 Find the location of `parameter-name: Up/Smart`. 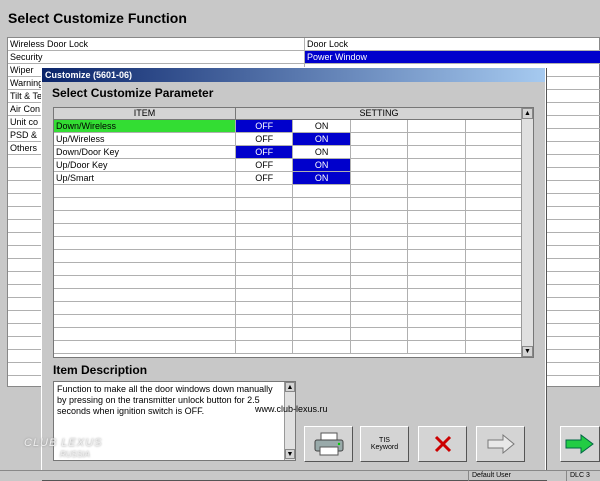

parameter-name: Up/Smart is located at coordinates (145, 178).